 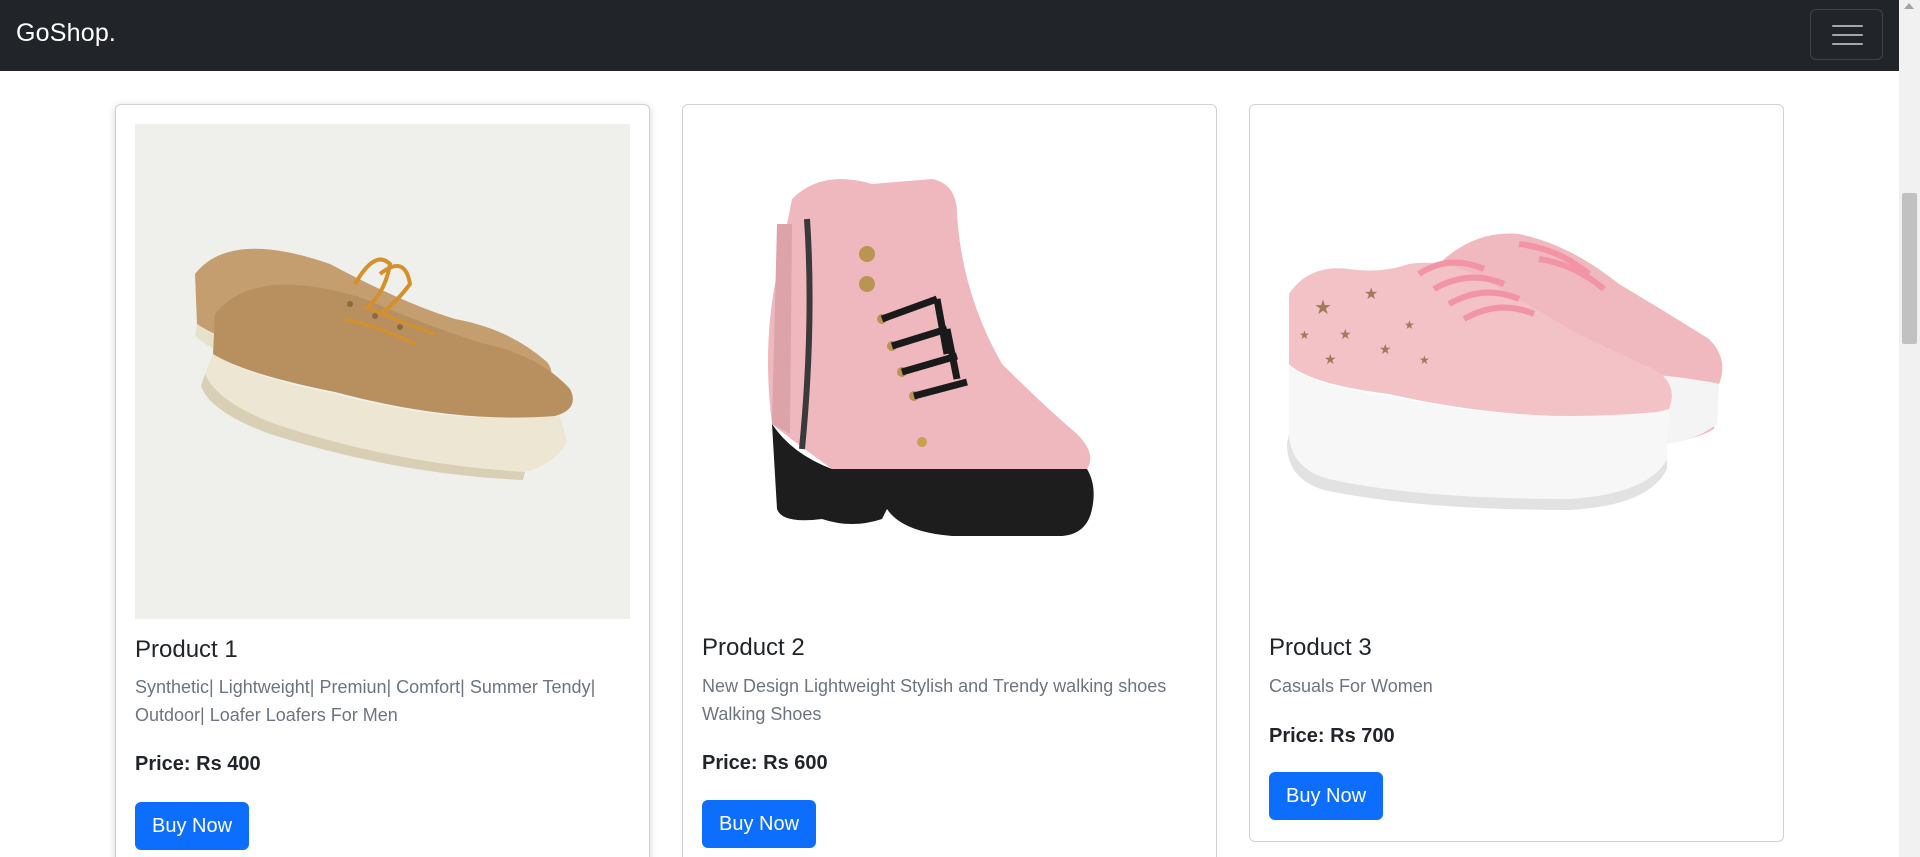 I want to click on brand-logo: GoShop., so click(x=66, y=33).